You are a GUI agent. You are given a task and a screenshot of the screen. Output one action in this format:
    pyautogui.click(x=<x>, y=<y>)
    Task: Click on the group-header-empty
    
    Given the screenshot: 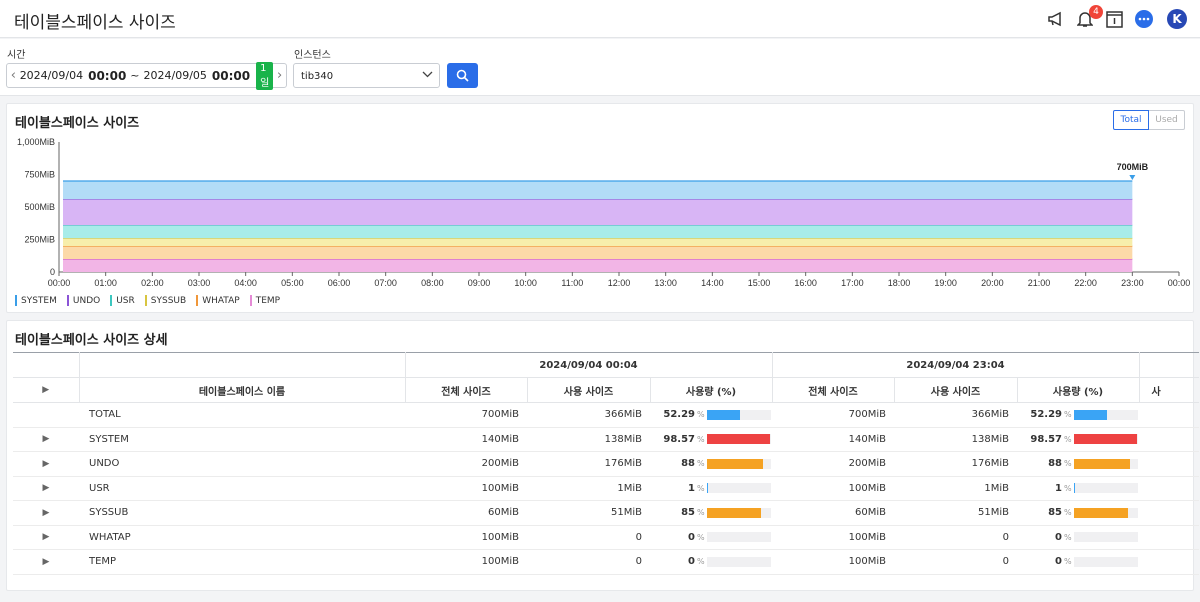 What is the action you would take?
    pyautogui.click(x=241, y=365)
    